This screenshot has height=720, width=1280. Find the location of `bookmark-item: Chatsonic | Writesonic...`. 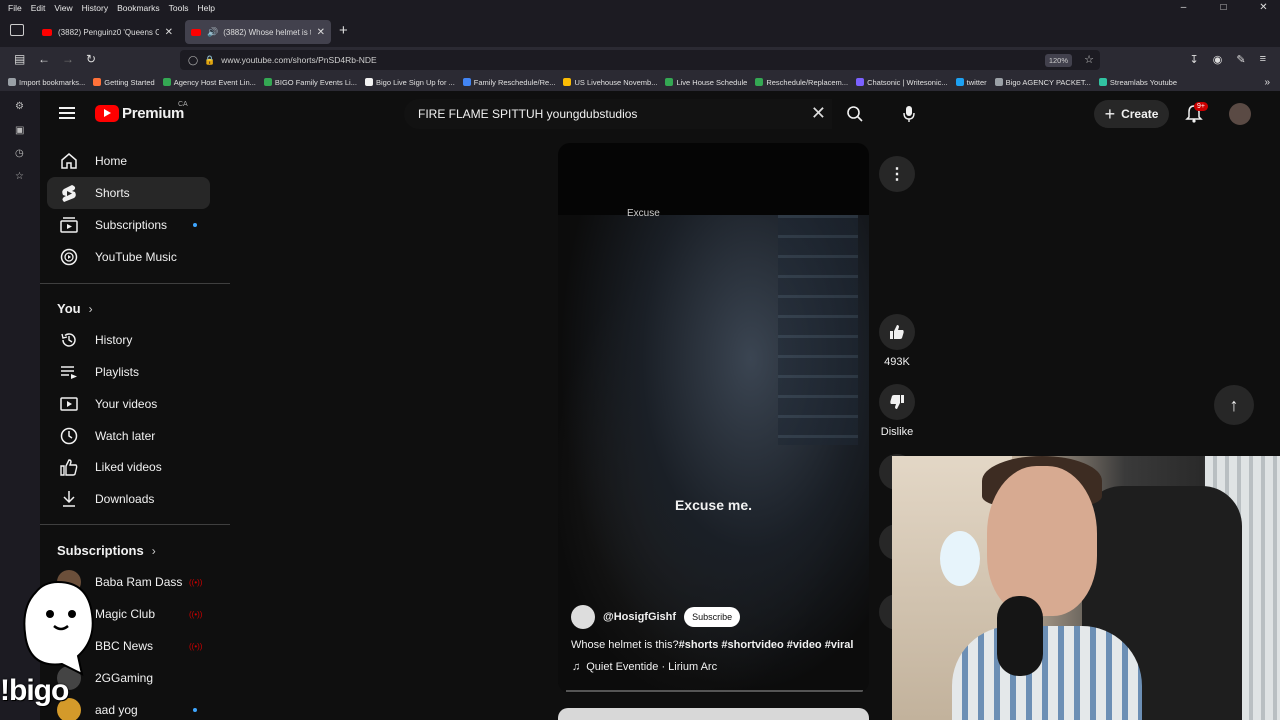

bookmark-item: Chatsonic | Writesonic... is located at coordinates (902, 82).